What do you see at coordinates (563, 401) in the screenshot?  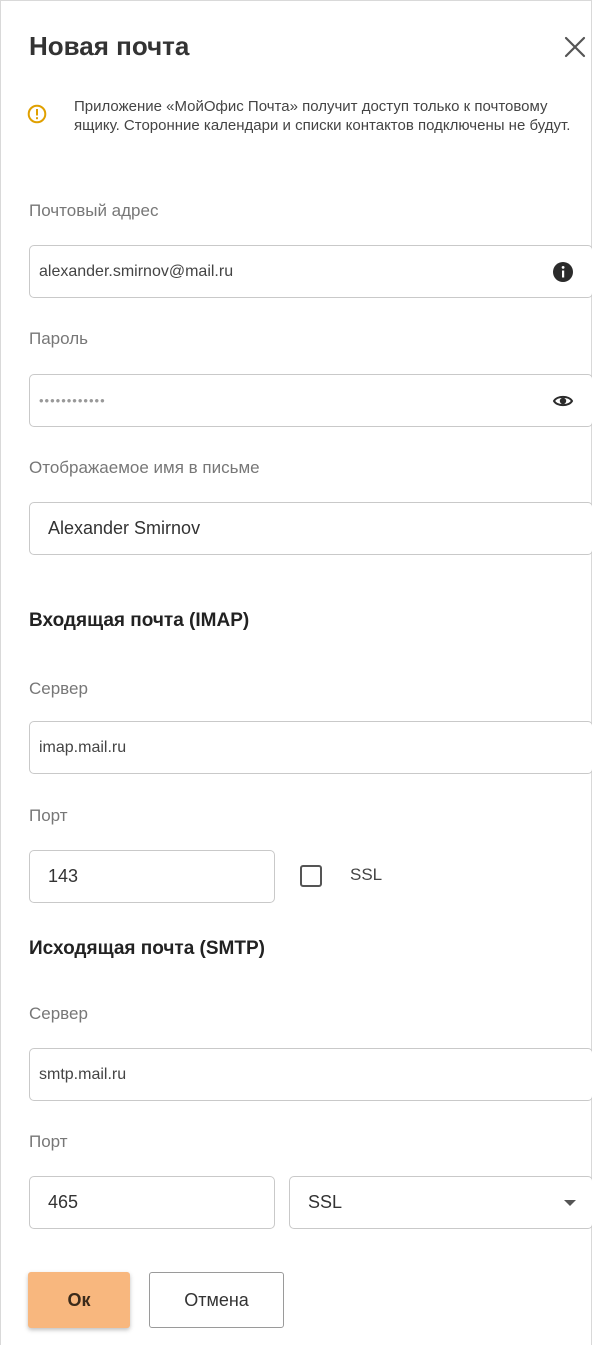 I see `eye-icon` at bounding box center [563, 401].